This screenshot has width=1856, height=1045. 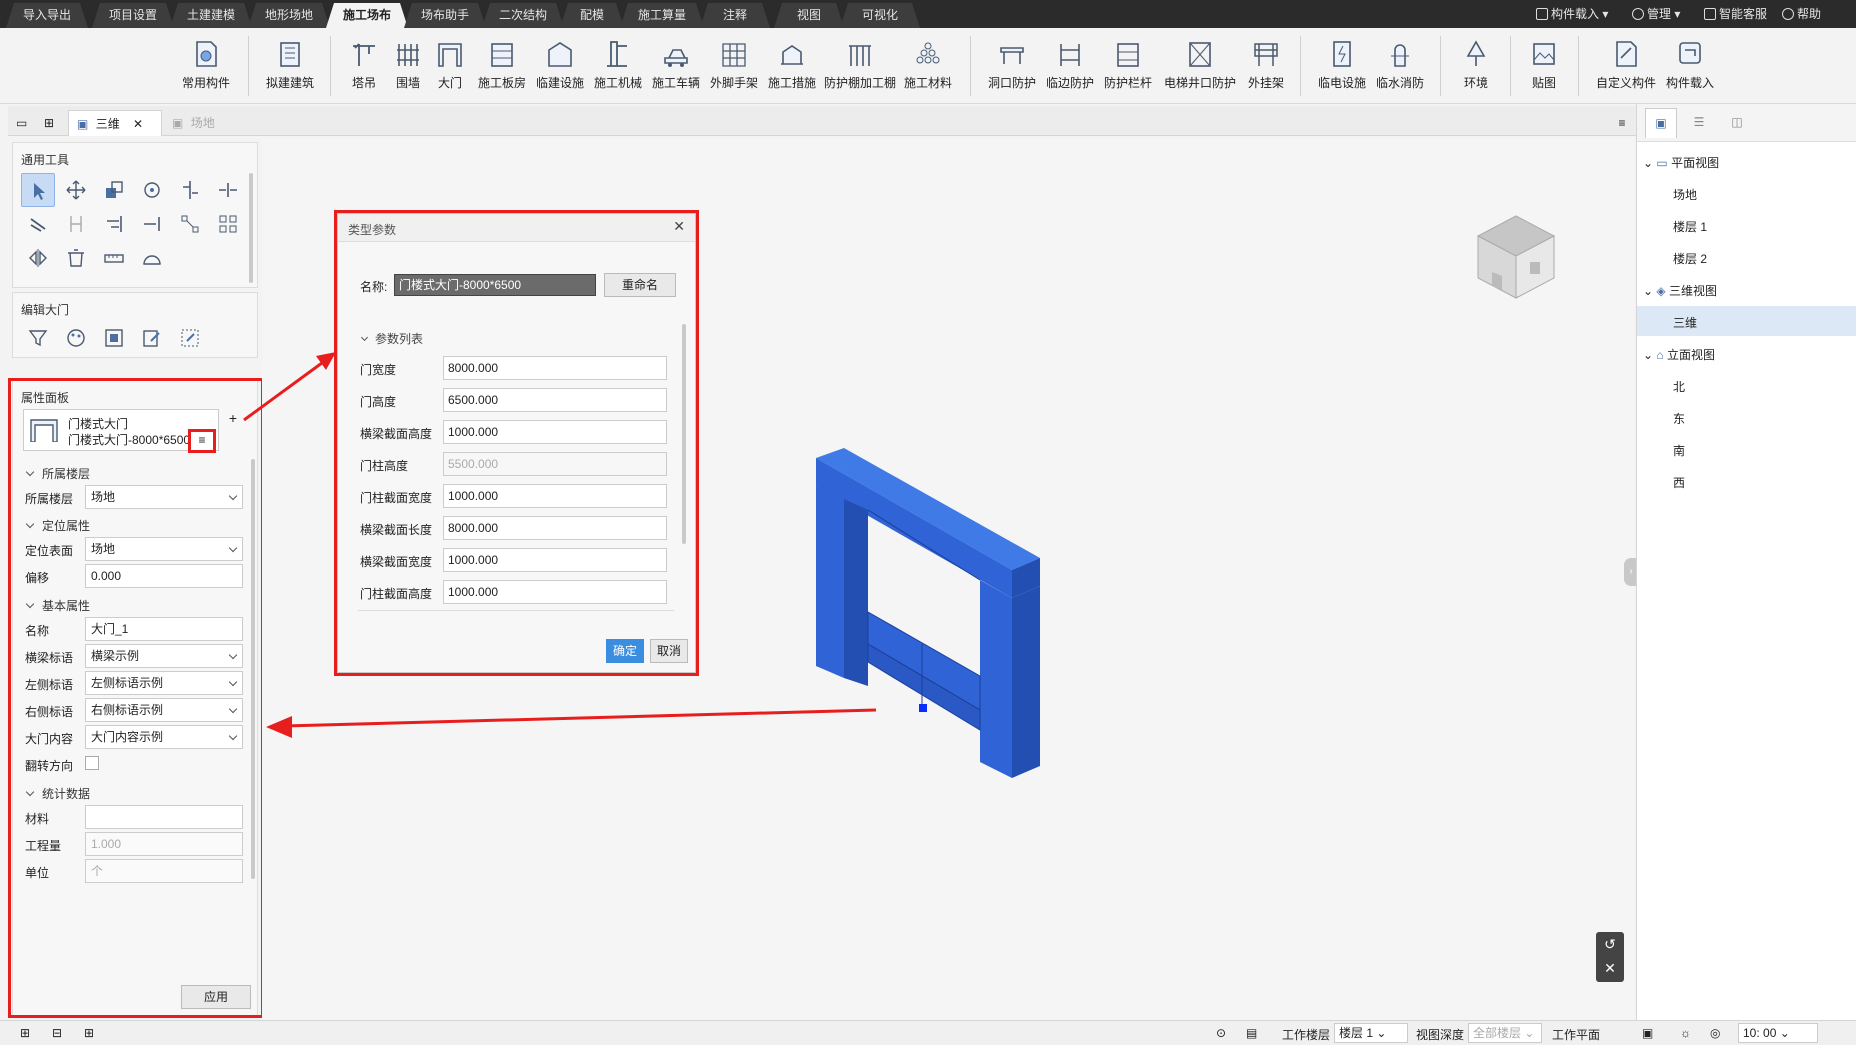 What do you see at coordinates (735, 15) in the screenshot?
I see `tab-annotation: 注释` at bounding box center [735, 15].